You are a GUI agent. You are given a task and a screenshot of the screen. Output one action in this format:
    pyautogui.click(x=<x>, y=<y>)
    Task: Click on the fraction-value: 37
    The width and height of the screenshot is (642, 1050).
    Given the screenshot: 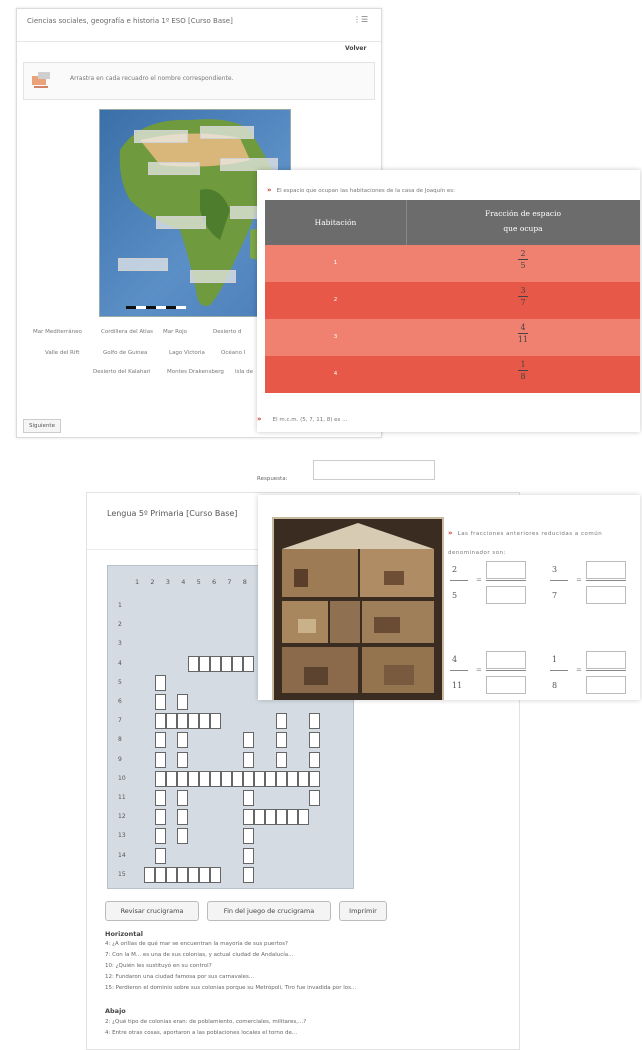 What is the action you would take?
    pyautogui.click(x=523, y=296)
    